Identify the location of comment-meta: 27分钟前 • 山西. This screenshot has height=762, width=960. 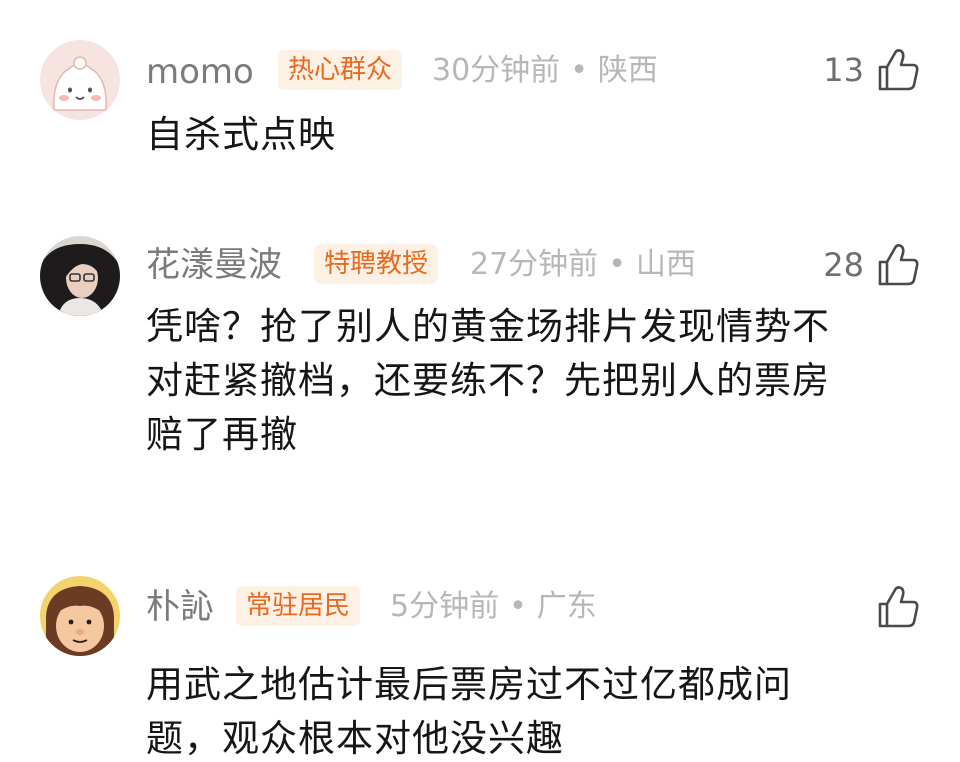
(583, 265).